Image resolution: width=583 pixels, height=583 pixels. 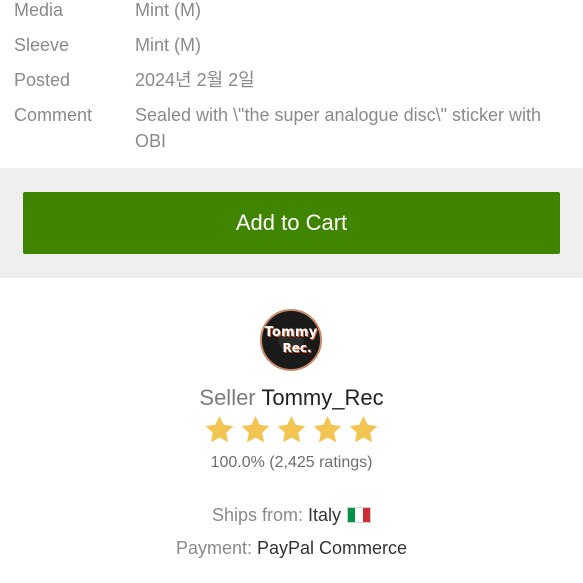 I want to click on payment-method: Payment: PayPal Commerce, so click(x=291, y=548).